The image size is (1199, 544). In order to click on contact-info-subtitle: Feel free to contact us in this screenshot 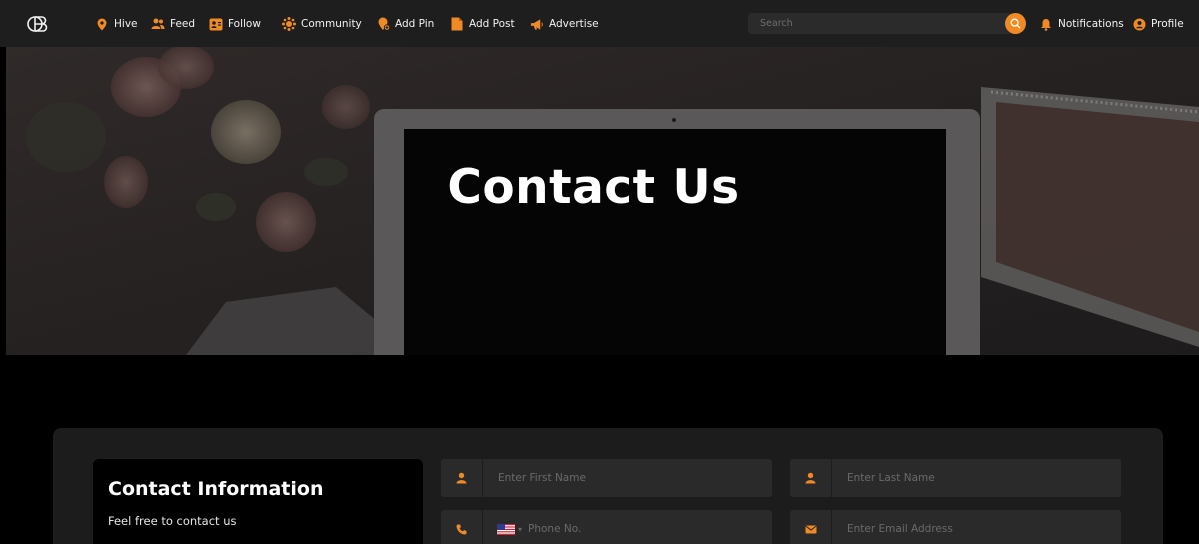, I will do `click(172, 521)`.